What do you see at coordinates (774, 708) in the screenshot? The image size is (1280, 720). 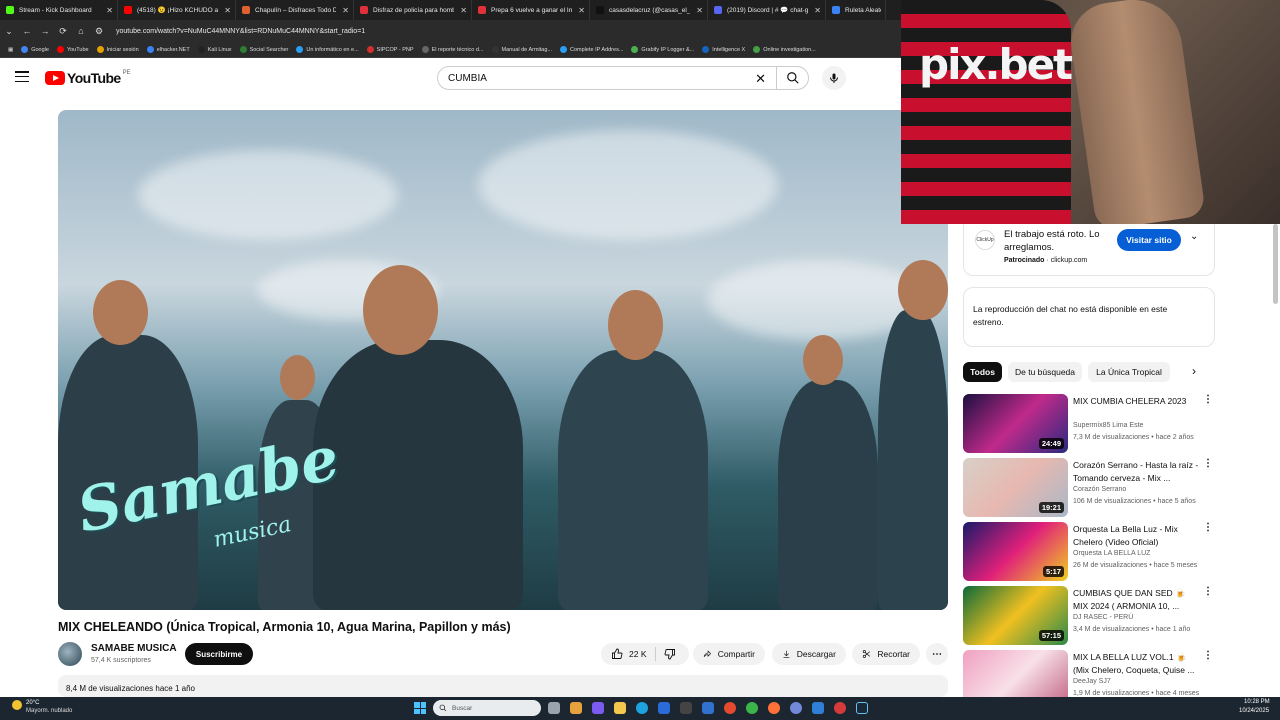 I see `firefox-icon` at bounding box center [774, 708].